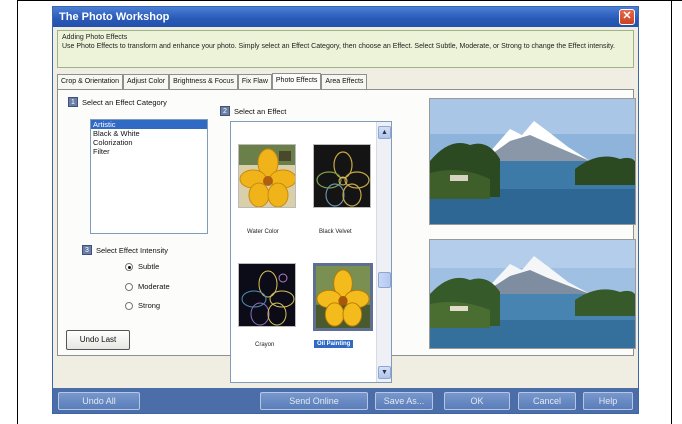 This screenshot has width=682, height=424. Describe the element at coordinates (90, 81) in the screenshot. I see `tab-crop-orientation: Crop & Orientation` at that location.